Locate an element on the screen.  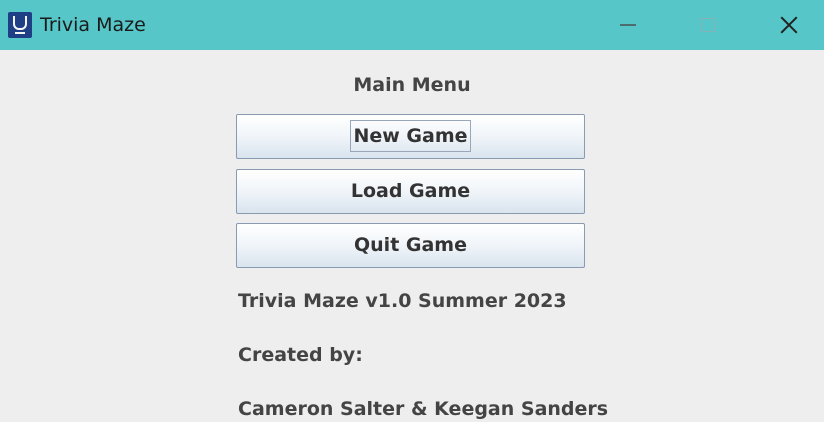
authors-text: Cameron Salter & Keegan Sanders is located at coordinates (423, 409).